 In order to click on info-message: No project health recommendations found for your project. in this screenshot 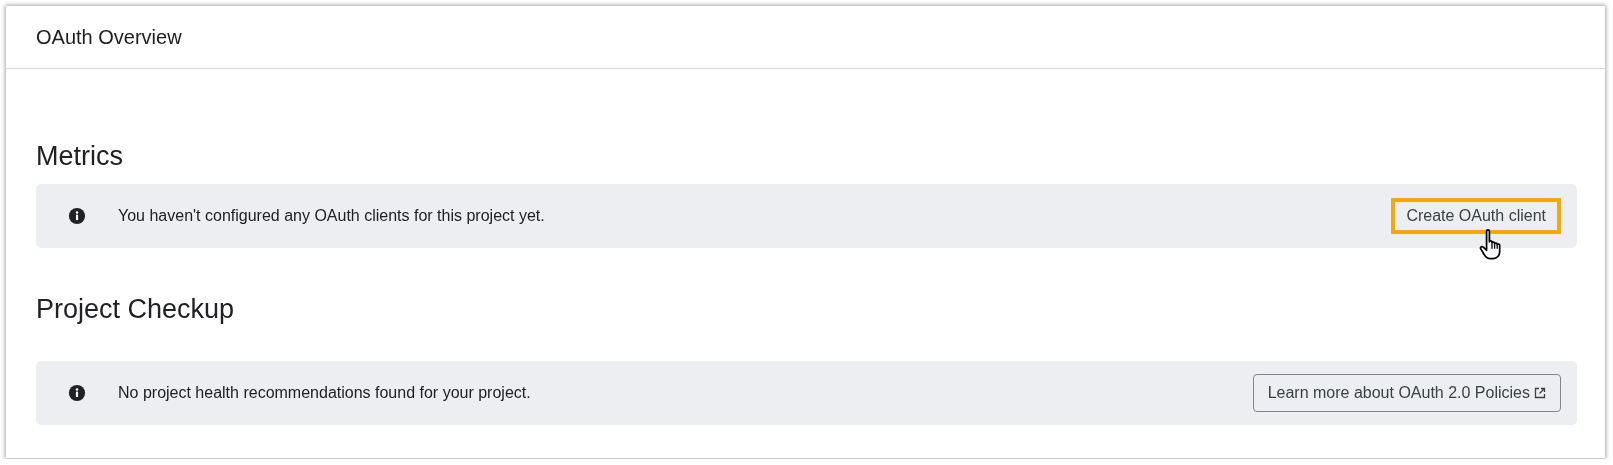, I will do `click(324, 393)`.